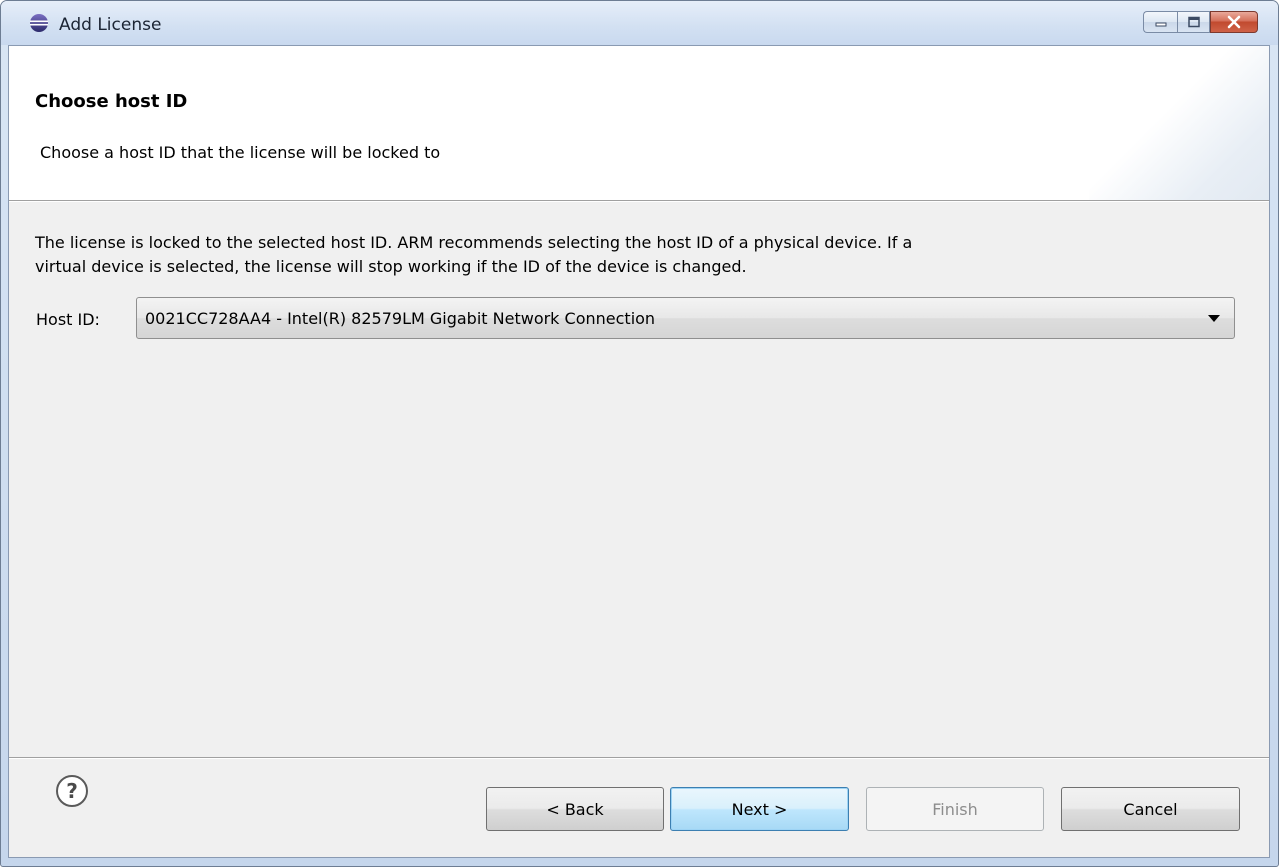  I want to click on help-glyph: ?, so click(72, 791).